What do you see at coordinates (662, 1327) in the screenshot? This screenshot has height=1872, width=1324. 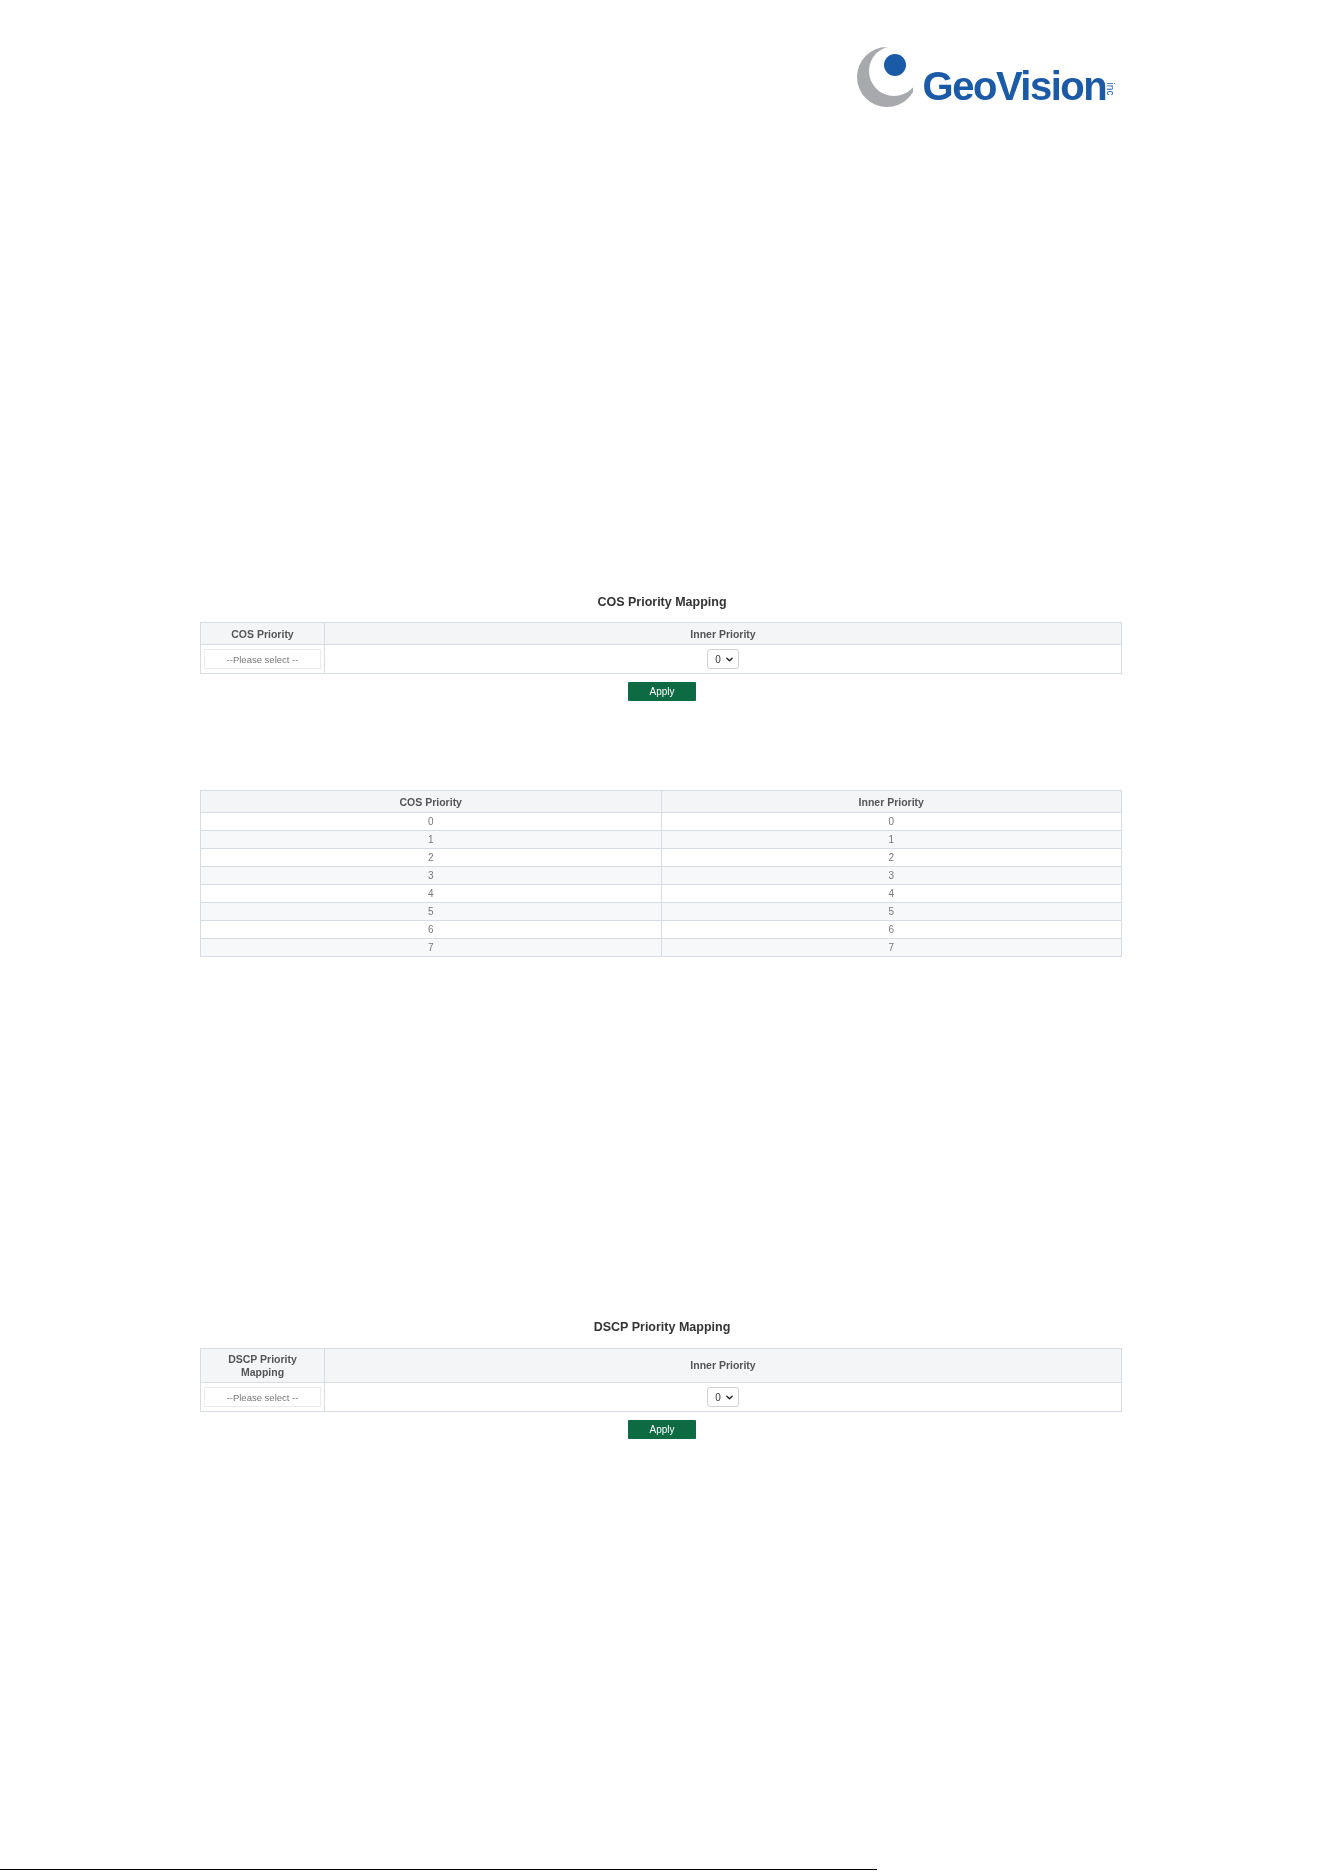 I see `section-title: DSCP Priority Mapping` at bounding box center [662, 1327].